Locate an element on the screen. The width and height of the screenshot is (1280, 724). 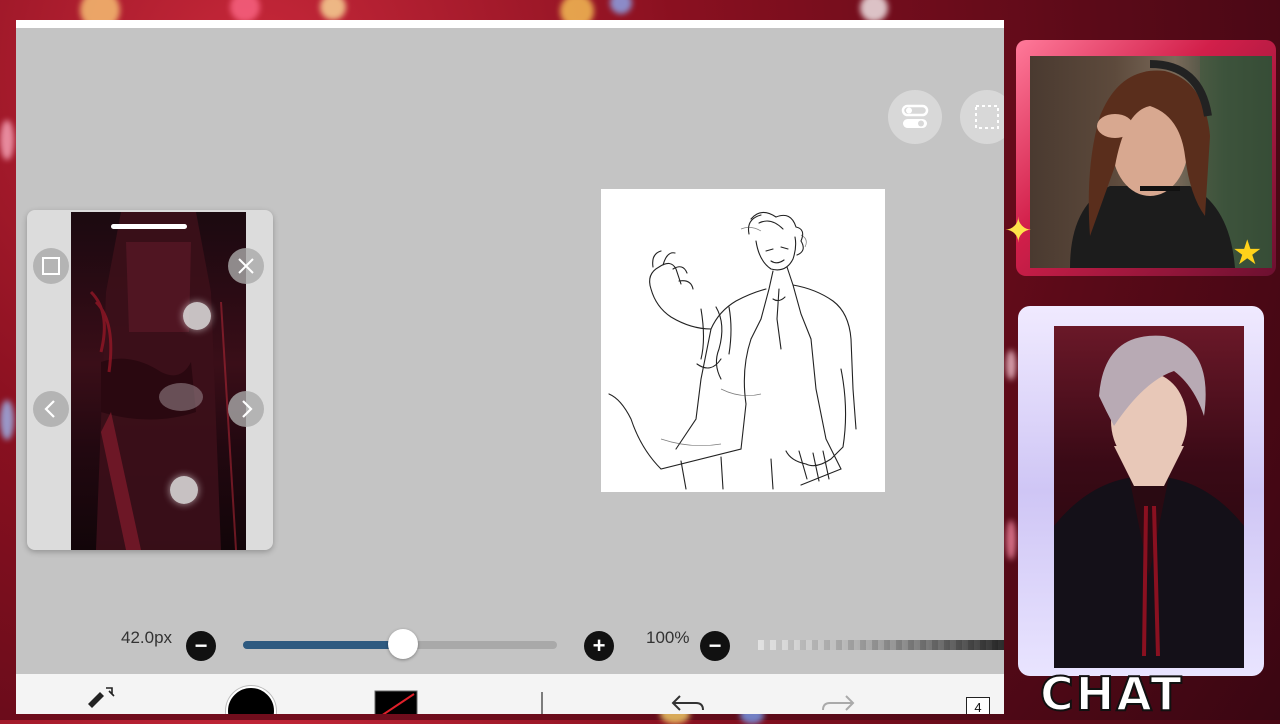
brush-size-decrease-button: − is located at coordinates (201, 646).